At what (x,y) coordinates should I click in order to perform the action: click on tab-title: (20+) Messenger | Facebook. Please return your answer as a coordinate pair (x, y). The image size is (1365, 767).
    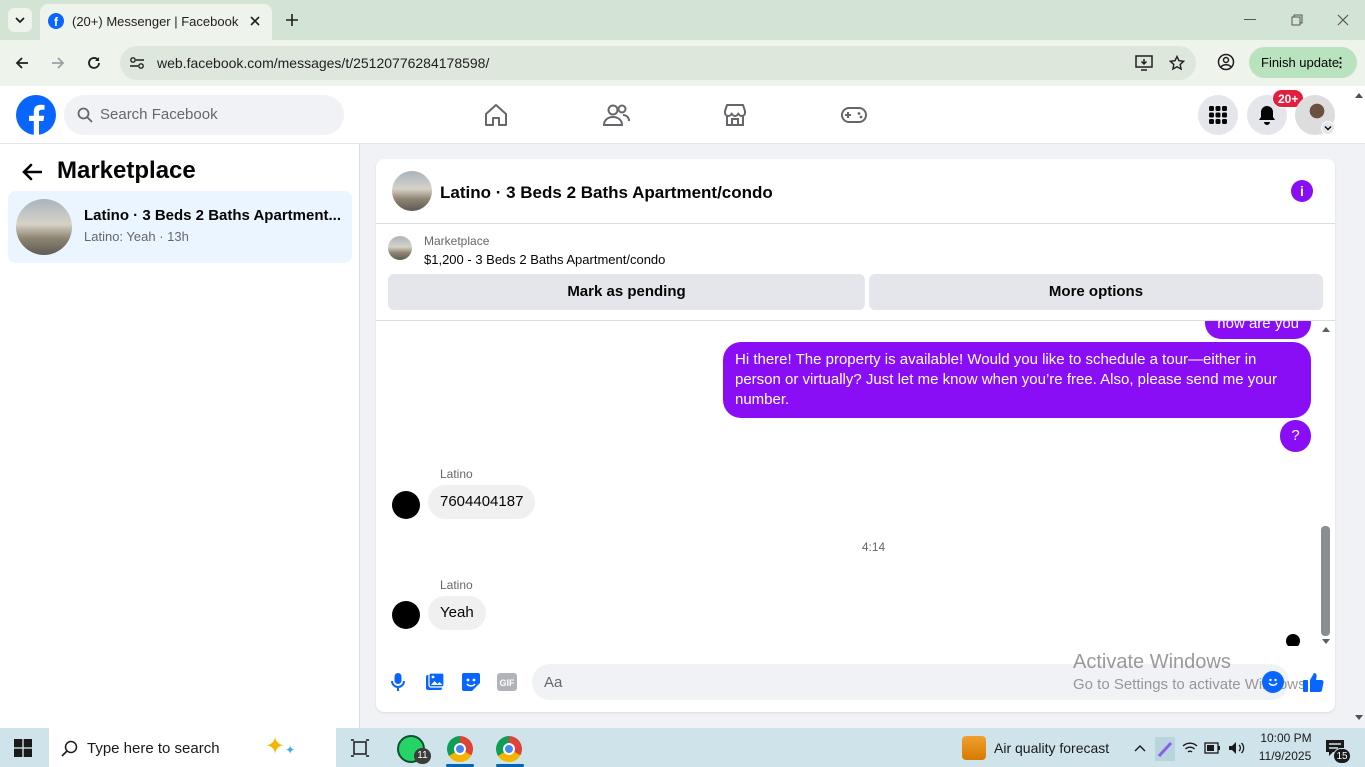
    Looking at the image, I should click on (155, 21).